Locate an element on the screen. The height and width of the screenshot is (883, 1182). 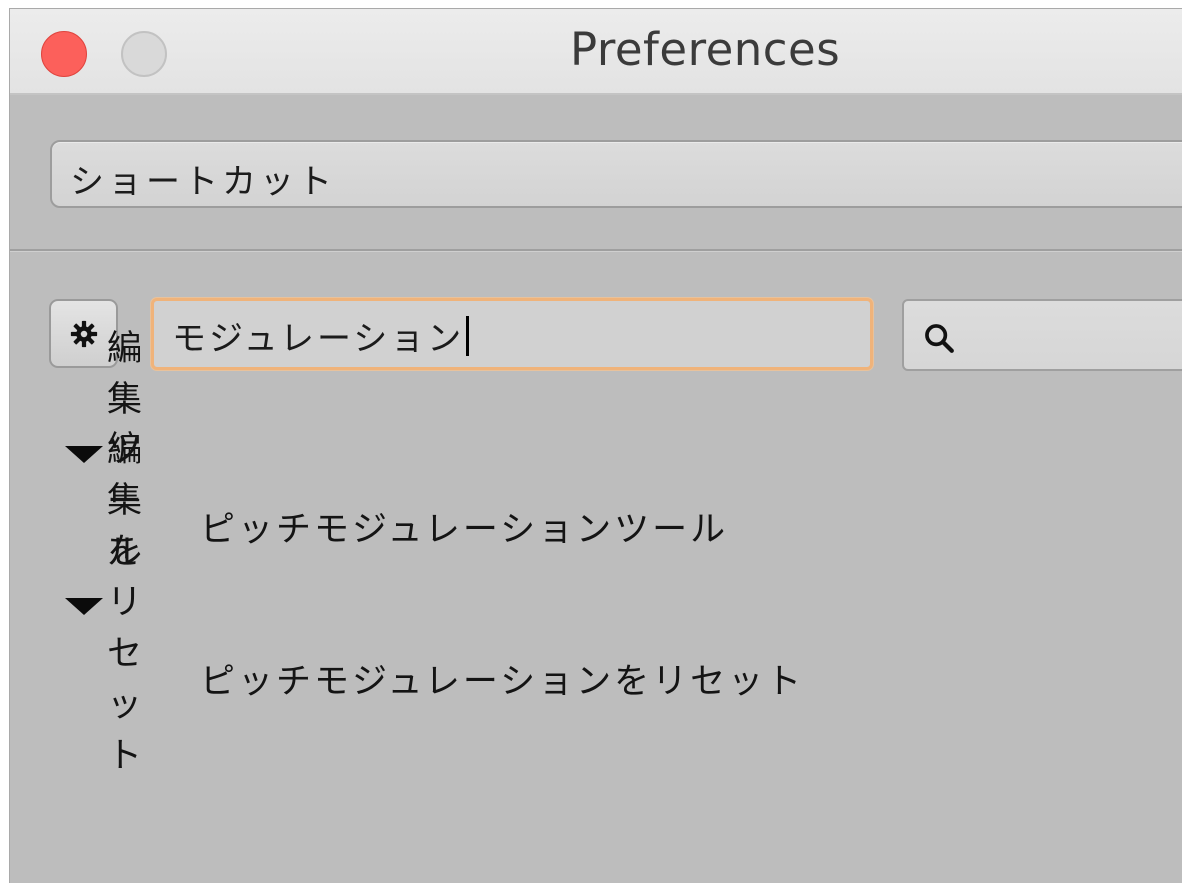
text-caret is located at coordinates (468, 336).